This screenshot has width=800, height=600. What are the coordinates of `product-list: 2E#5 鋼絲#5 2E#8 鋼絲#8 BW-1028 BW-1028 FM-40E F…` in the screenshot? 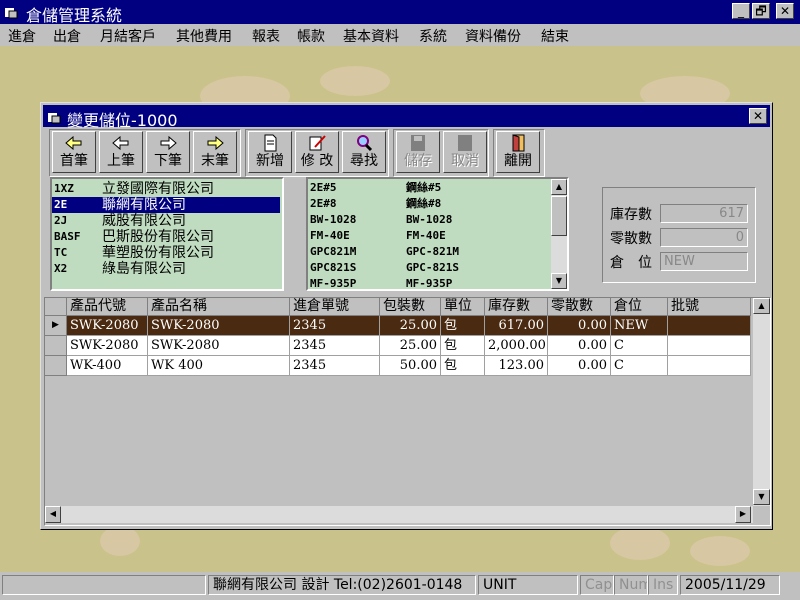 It's located at (437, 234).